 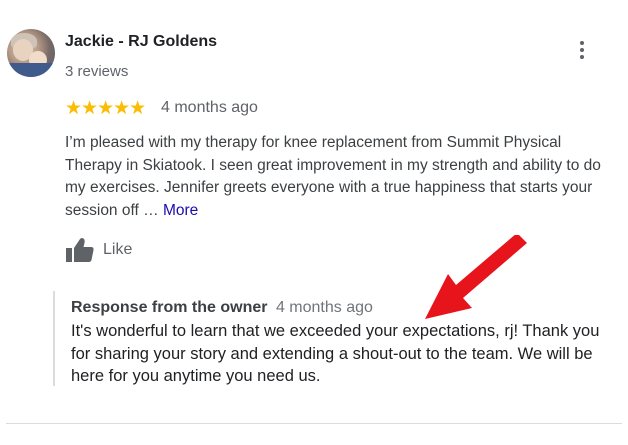 I want to click on star-rating: ★★★★★, so click(x=105, y=108).